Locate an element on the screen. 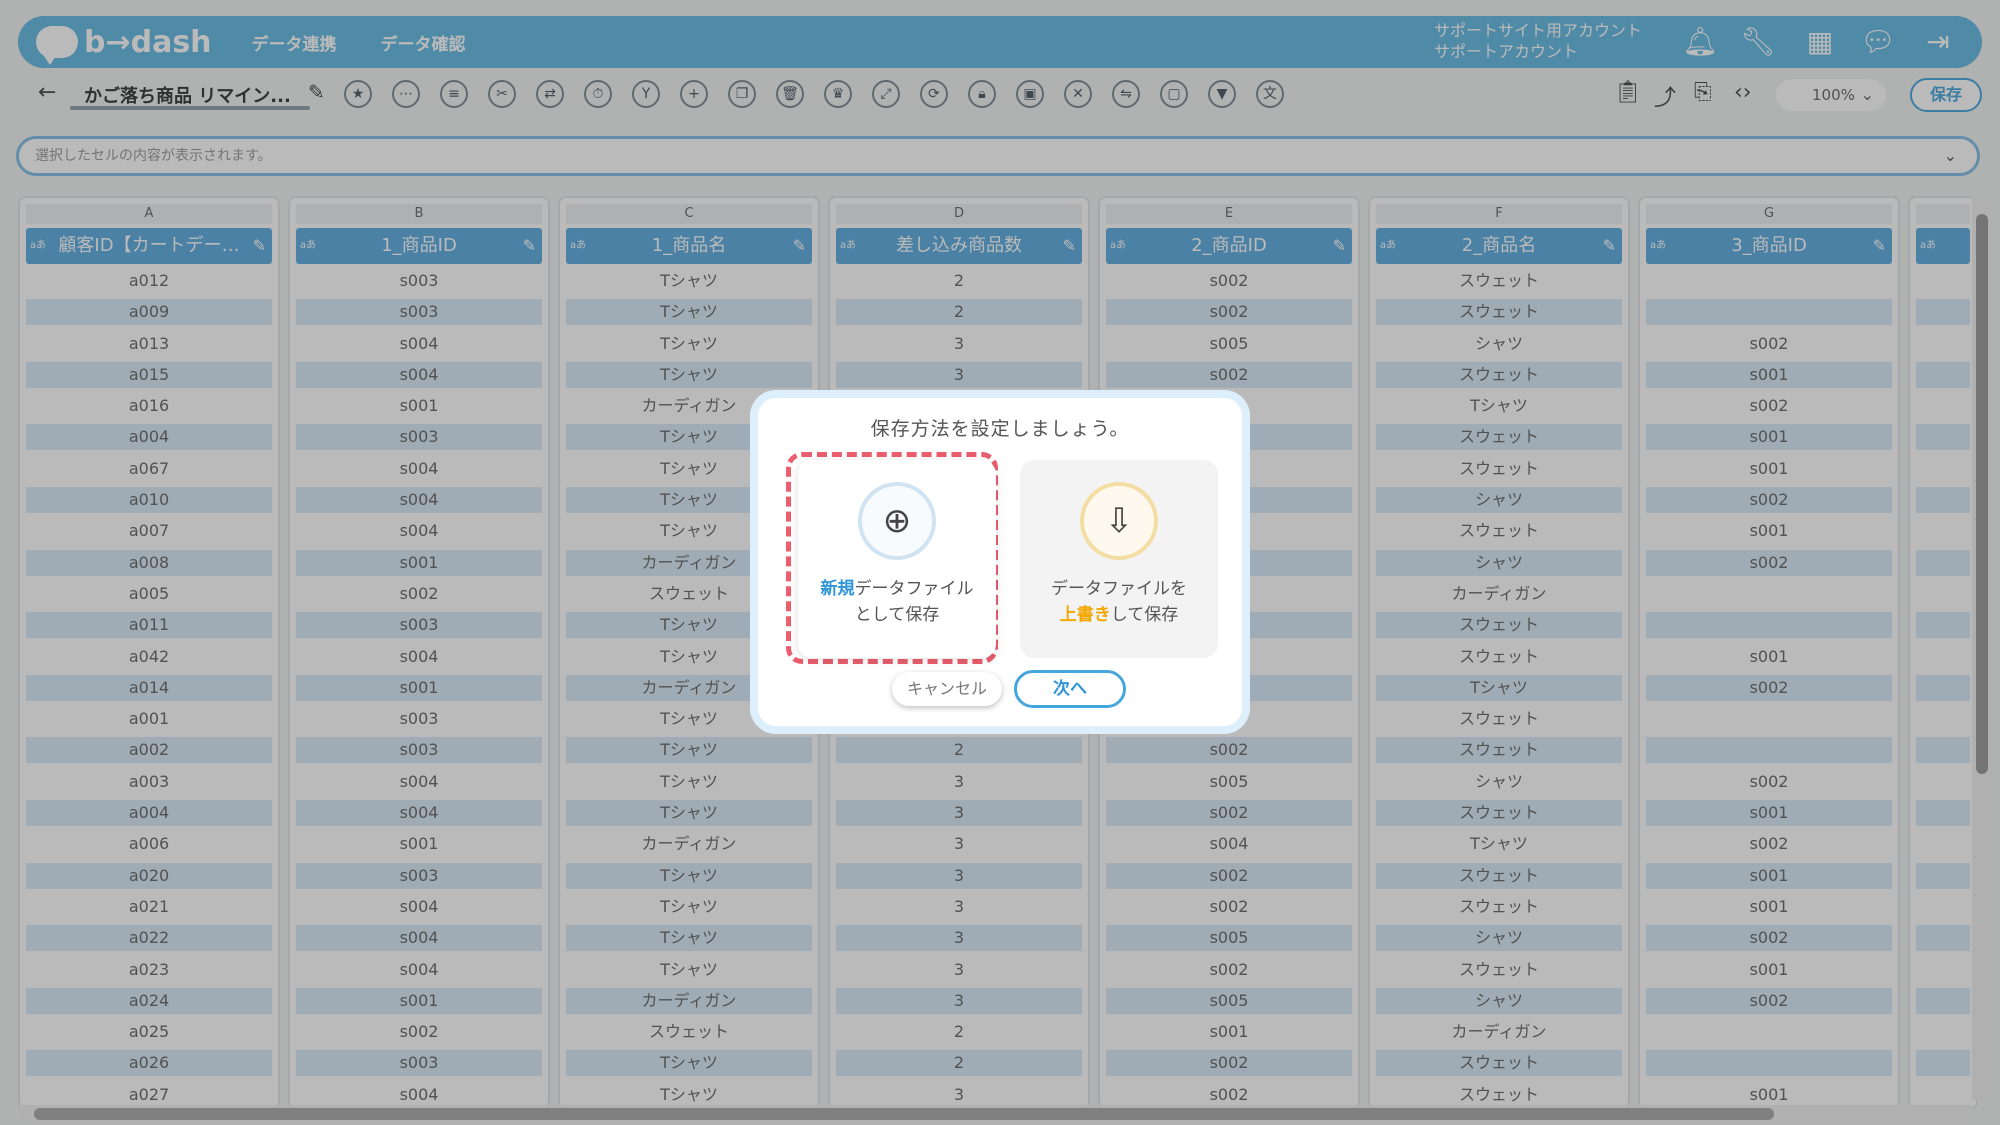 The width and height of the screenshot is (2000, 1125). new-label-rest: データファイル is located at coordinates (914, 589).